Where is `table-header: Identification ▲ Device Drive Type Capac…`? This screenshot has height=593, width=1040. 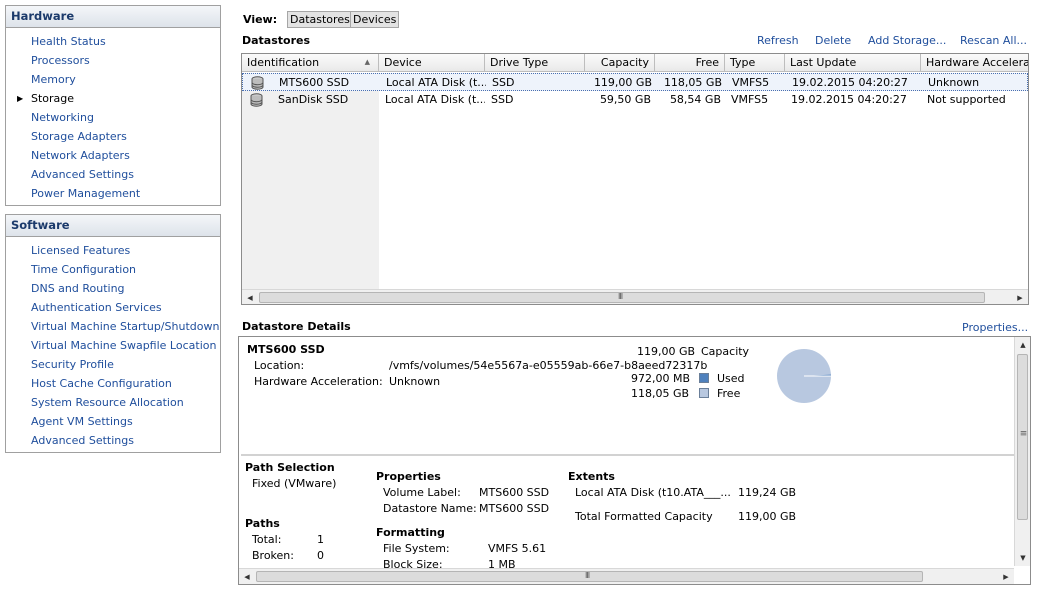 table-header: Identification ▲ Device Drive Type Capac… is located at coordinates (635, 63).